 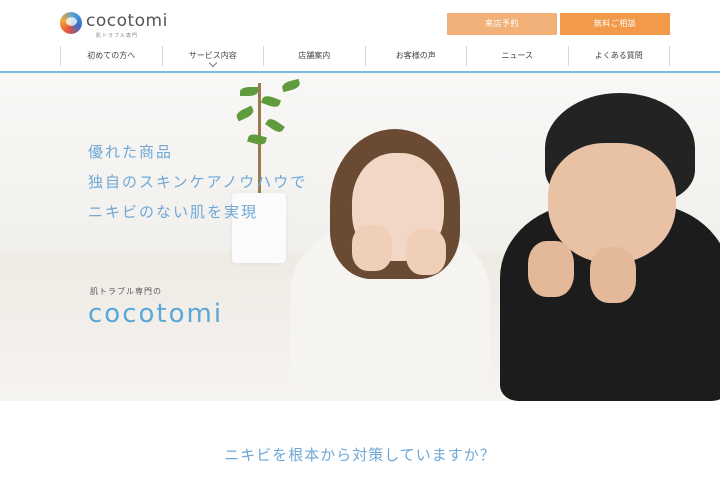 What do you see at coordinates (249, 91) in the screenshot?
I see `plant-leaf` at bounding box center [249, 91].